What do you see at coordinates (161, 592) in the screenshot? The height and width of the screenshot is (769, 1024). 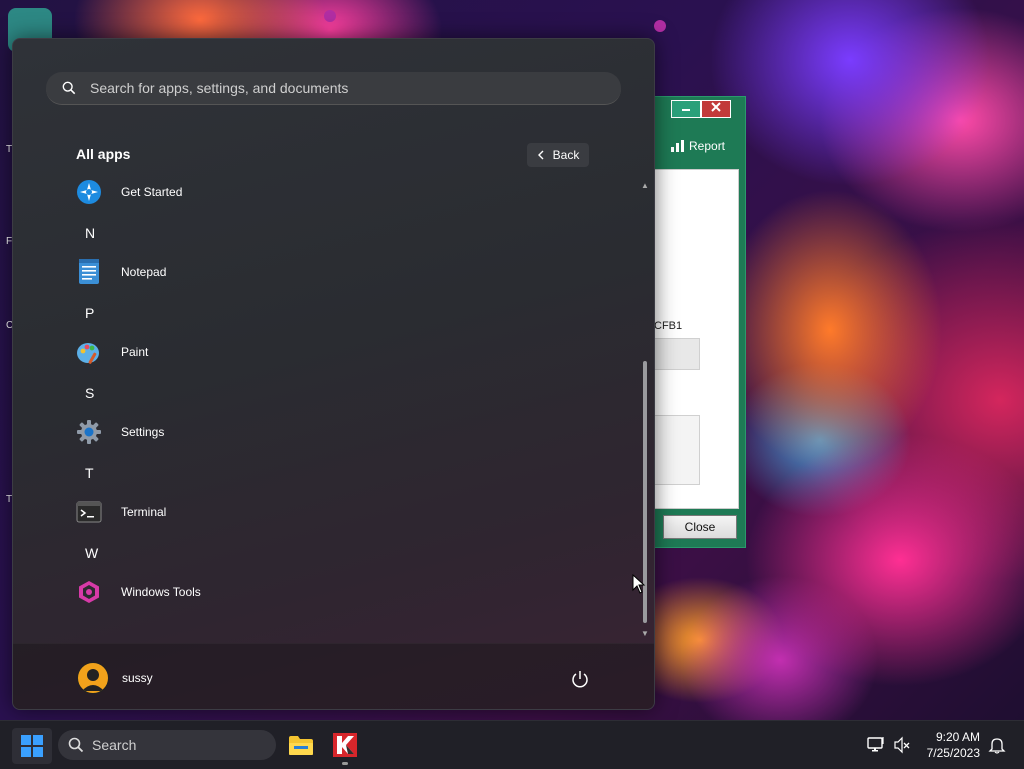 I see `app-label: Windows Tools` at bounding box center [161, 592].